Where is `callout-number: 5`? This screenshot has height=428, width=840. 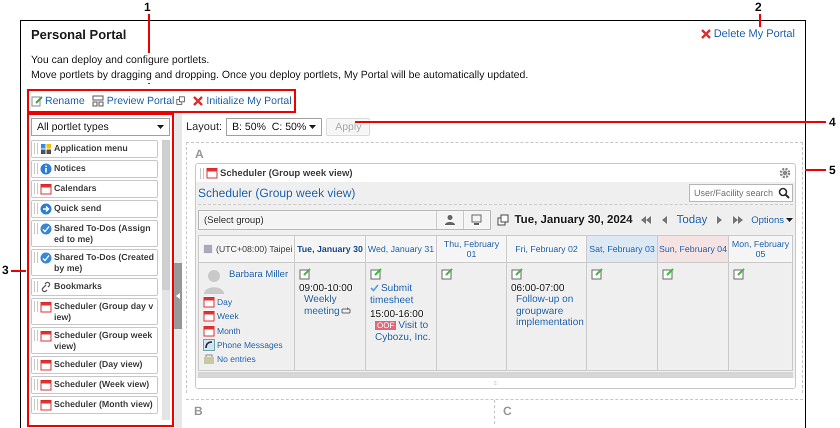
callout-number: 5 is located at coordinates (832, 170).